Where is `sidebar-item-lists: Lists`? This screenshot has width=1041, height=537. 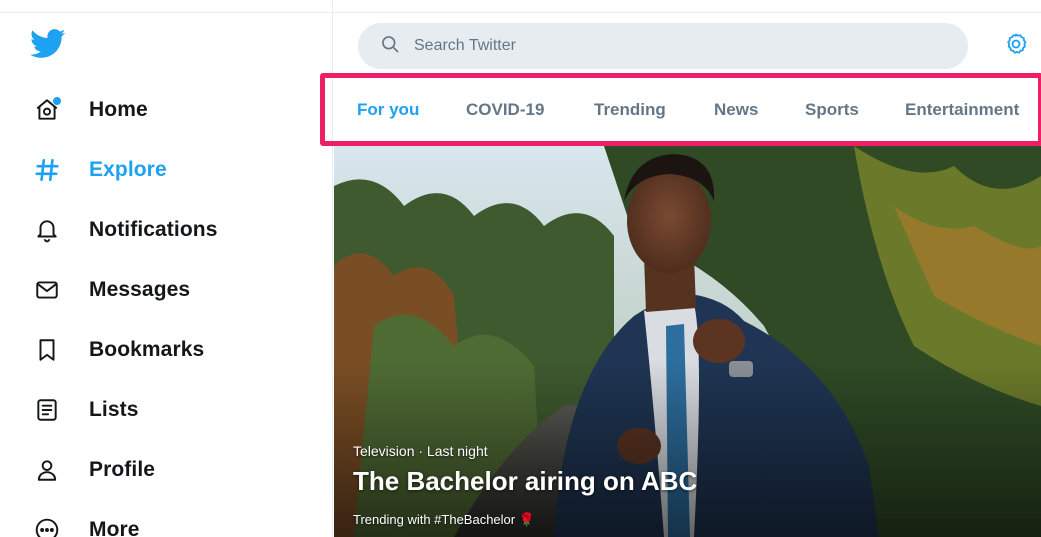
sidebar-item-lists: Lists is located at coordinates (85, 410).